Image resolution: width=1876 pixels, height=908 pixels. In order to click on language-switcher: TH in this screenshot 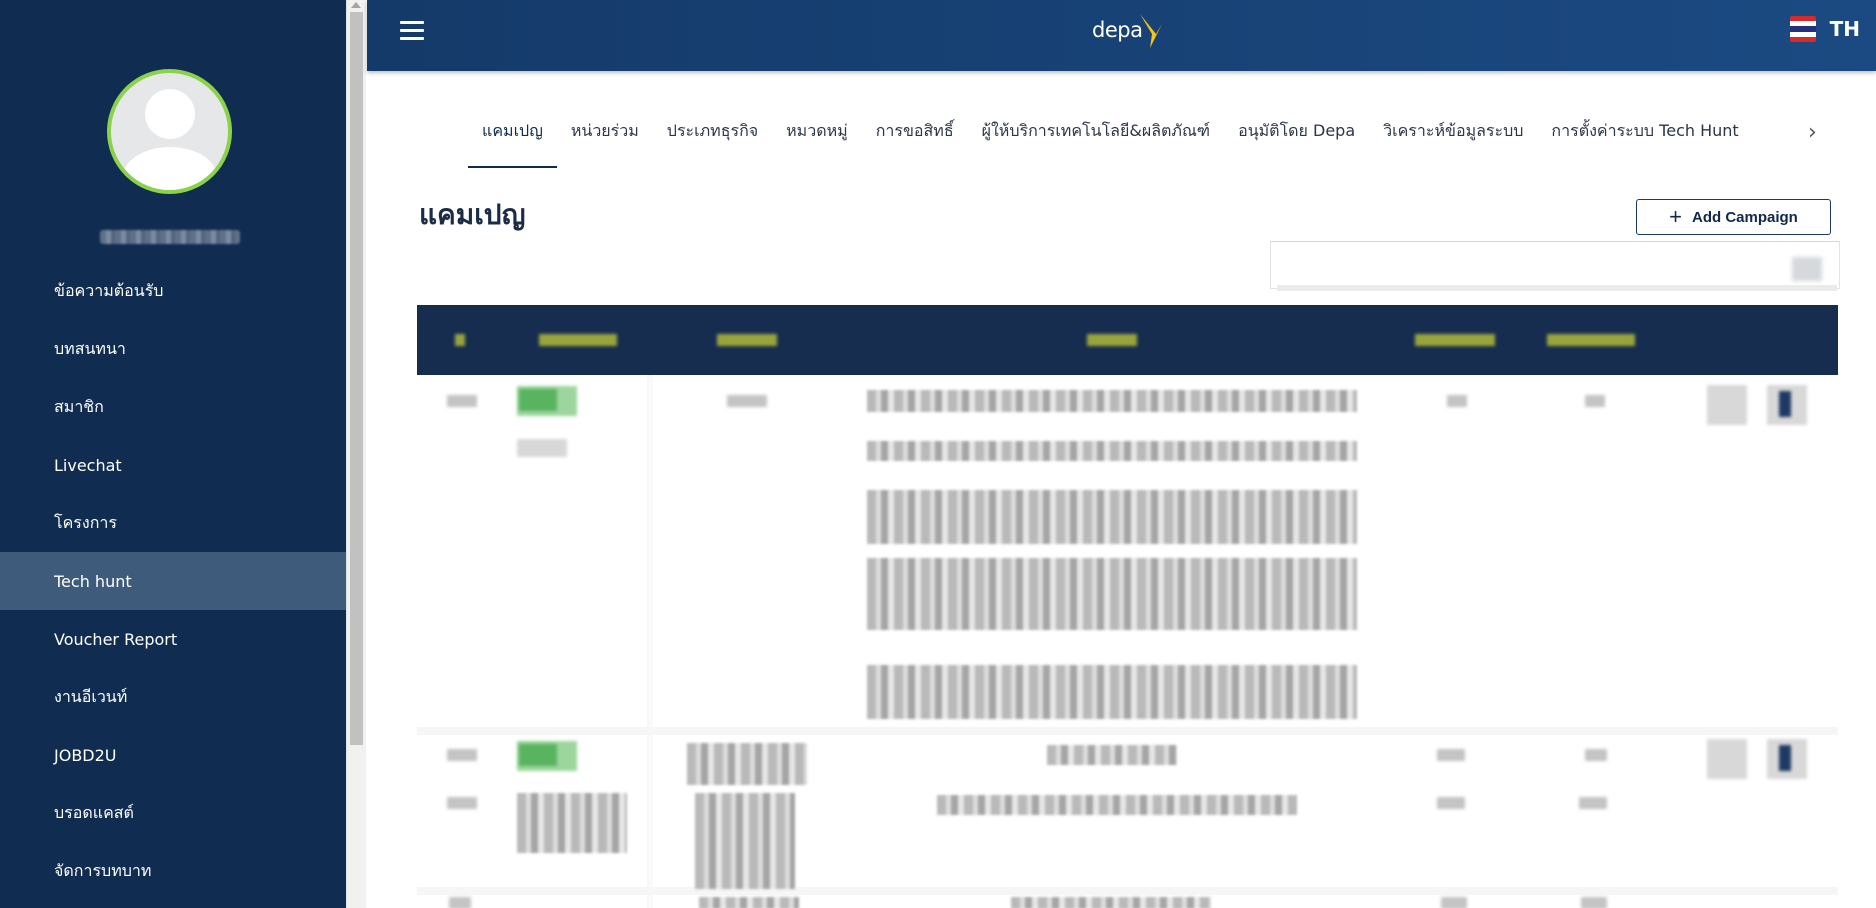, I will do `click(1824, 29)`.